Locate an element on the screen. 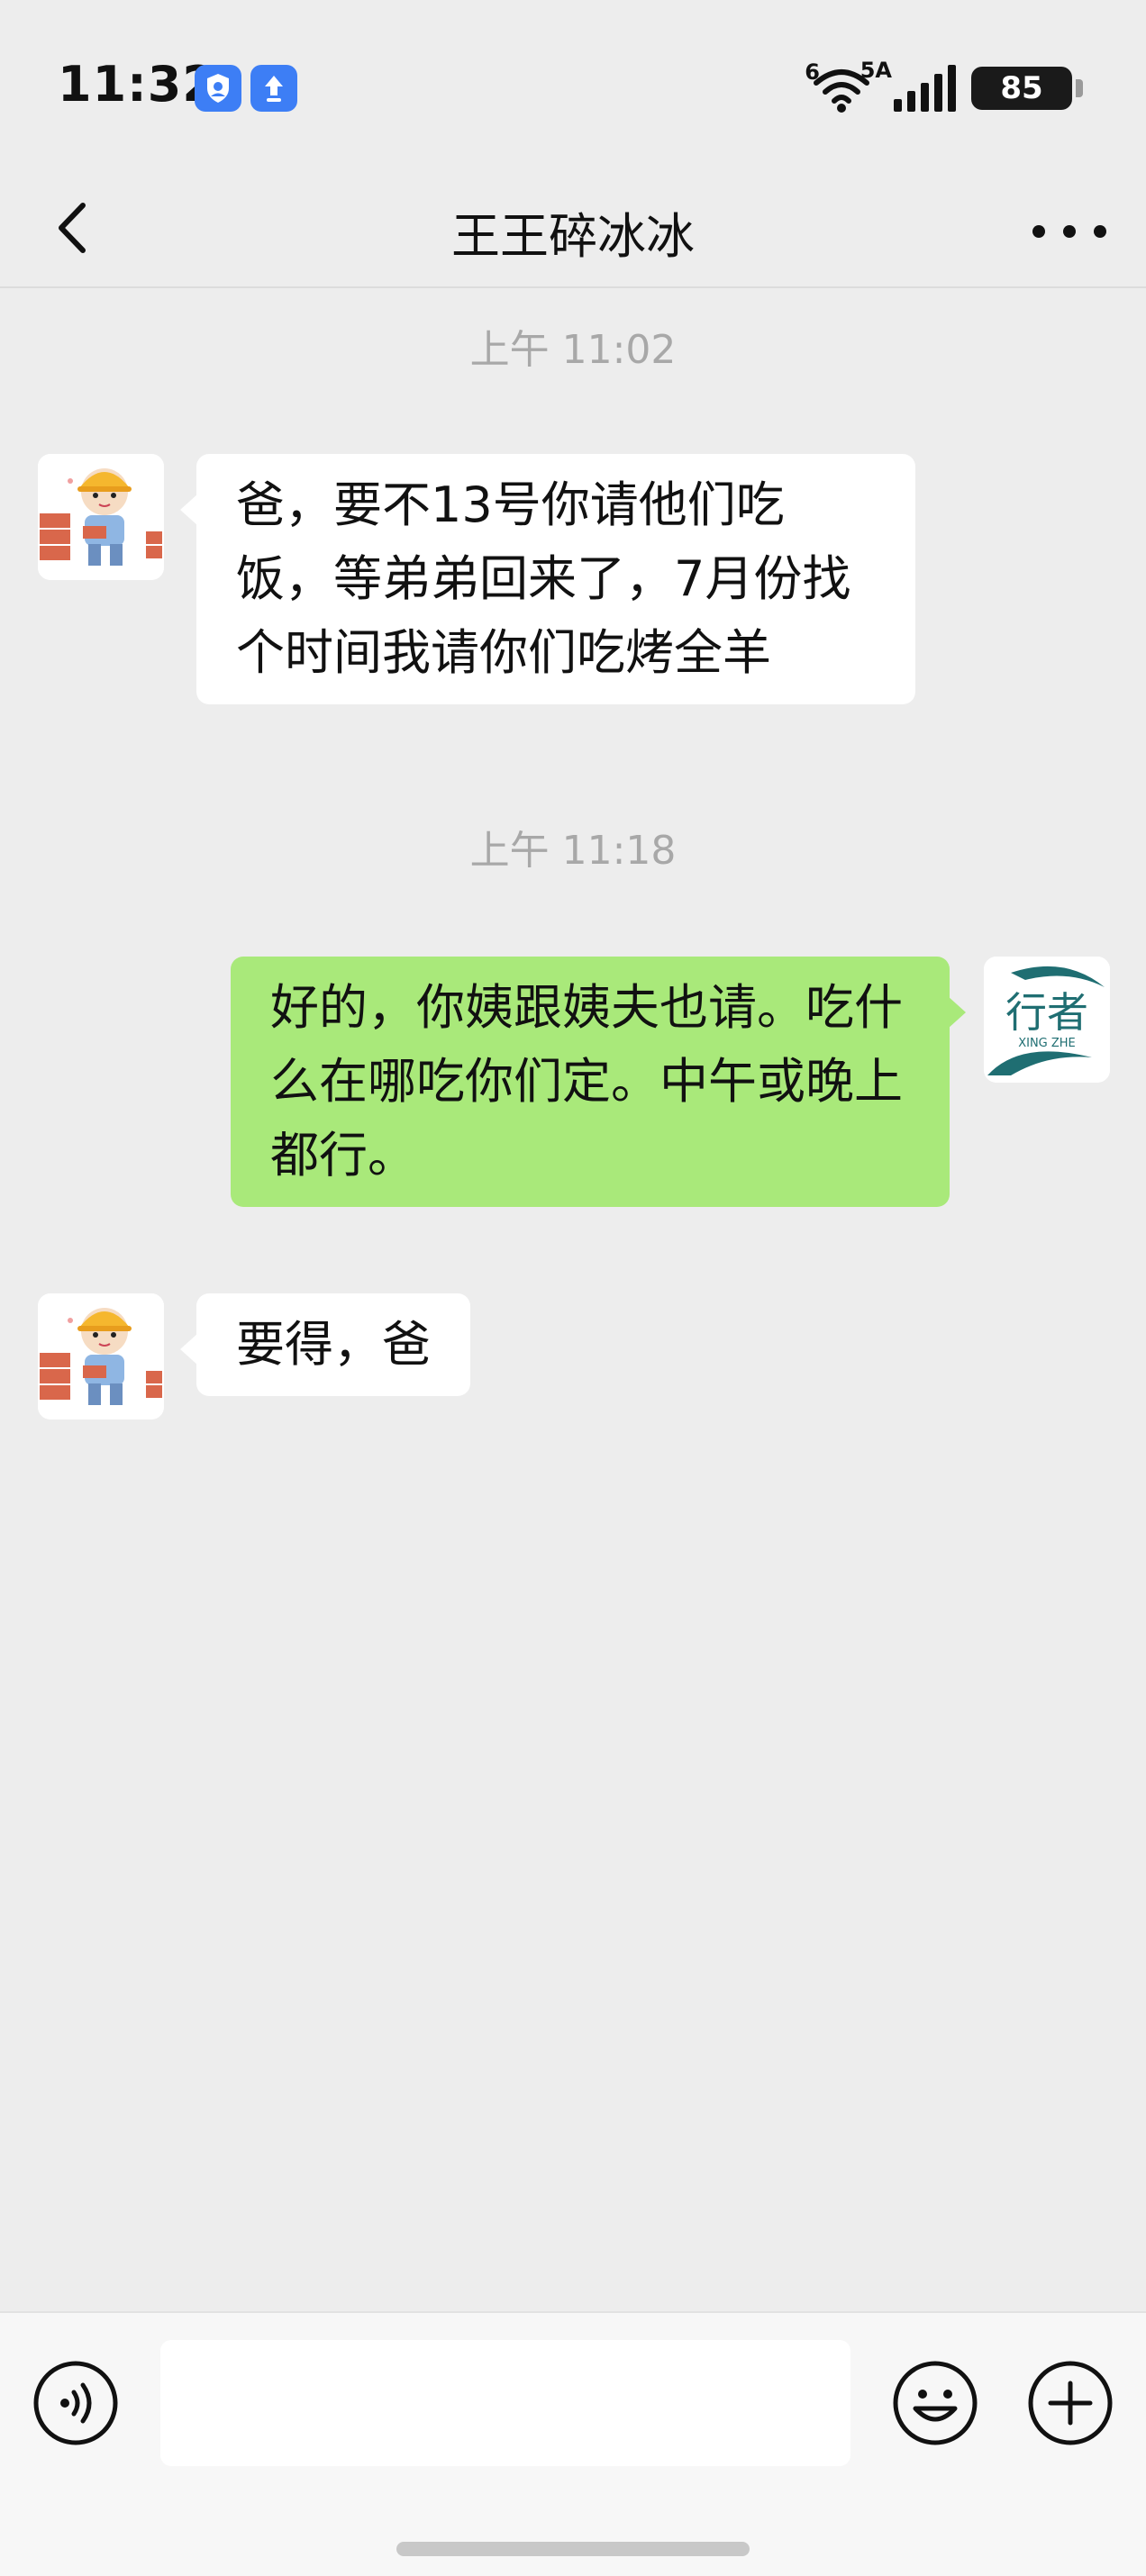  message-bubble-sent: 好的，你姨跟姨夫也请。吃什么在哪吃你们定。中午或晚上都行。 is located at coordinates (598, 1082).